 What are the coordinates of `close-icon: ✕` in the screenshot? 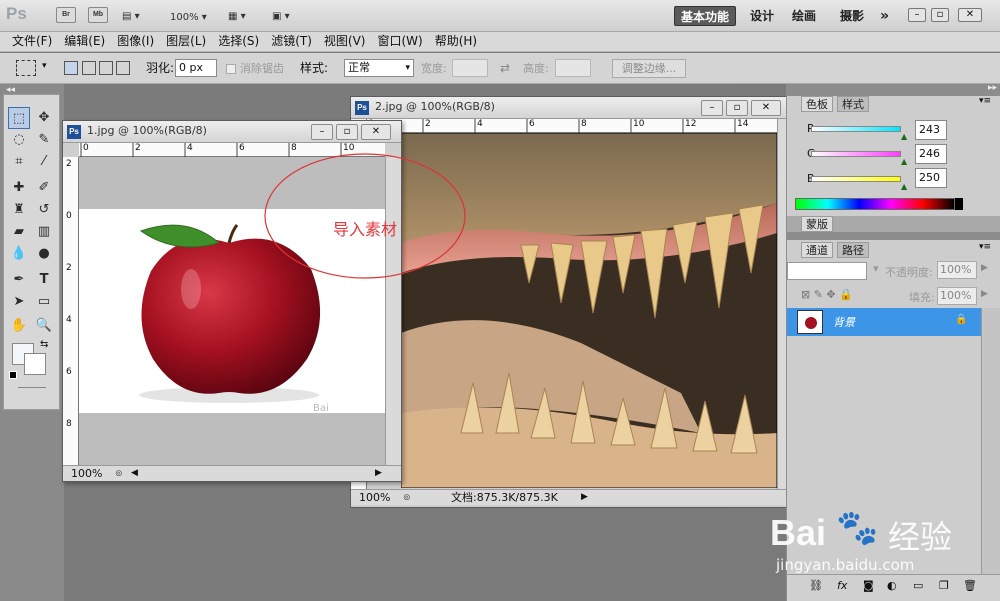 It's located at (970, 15).